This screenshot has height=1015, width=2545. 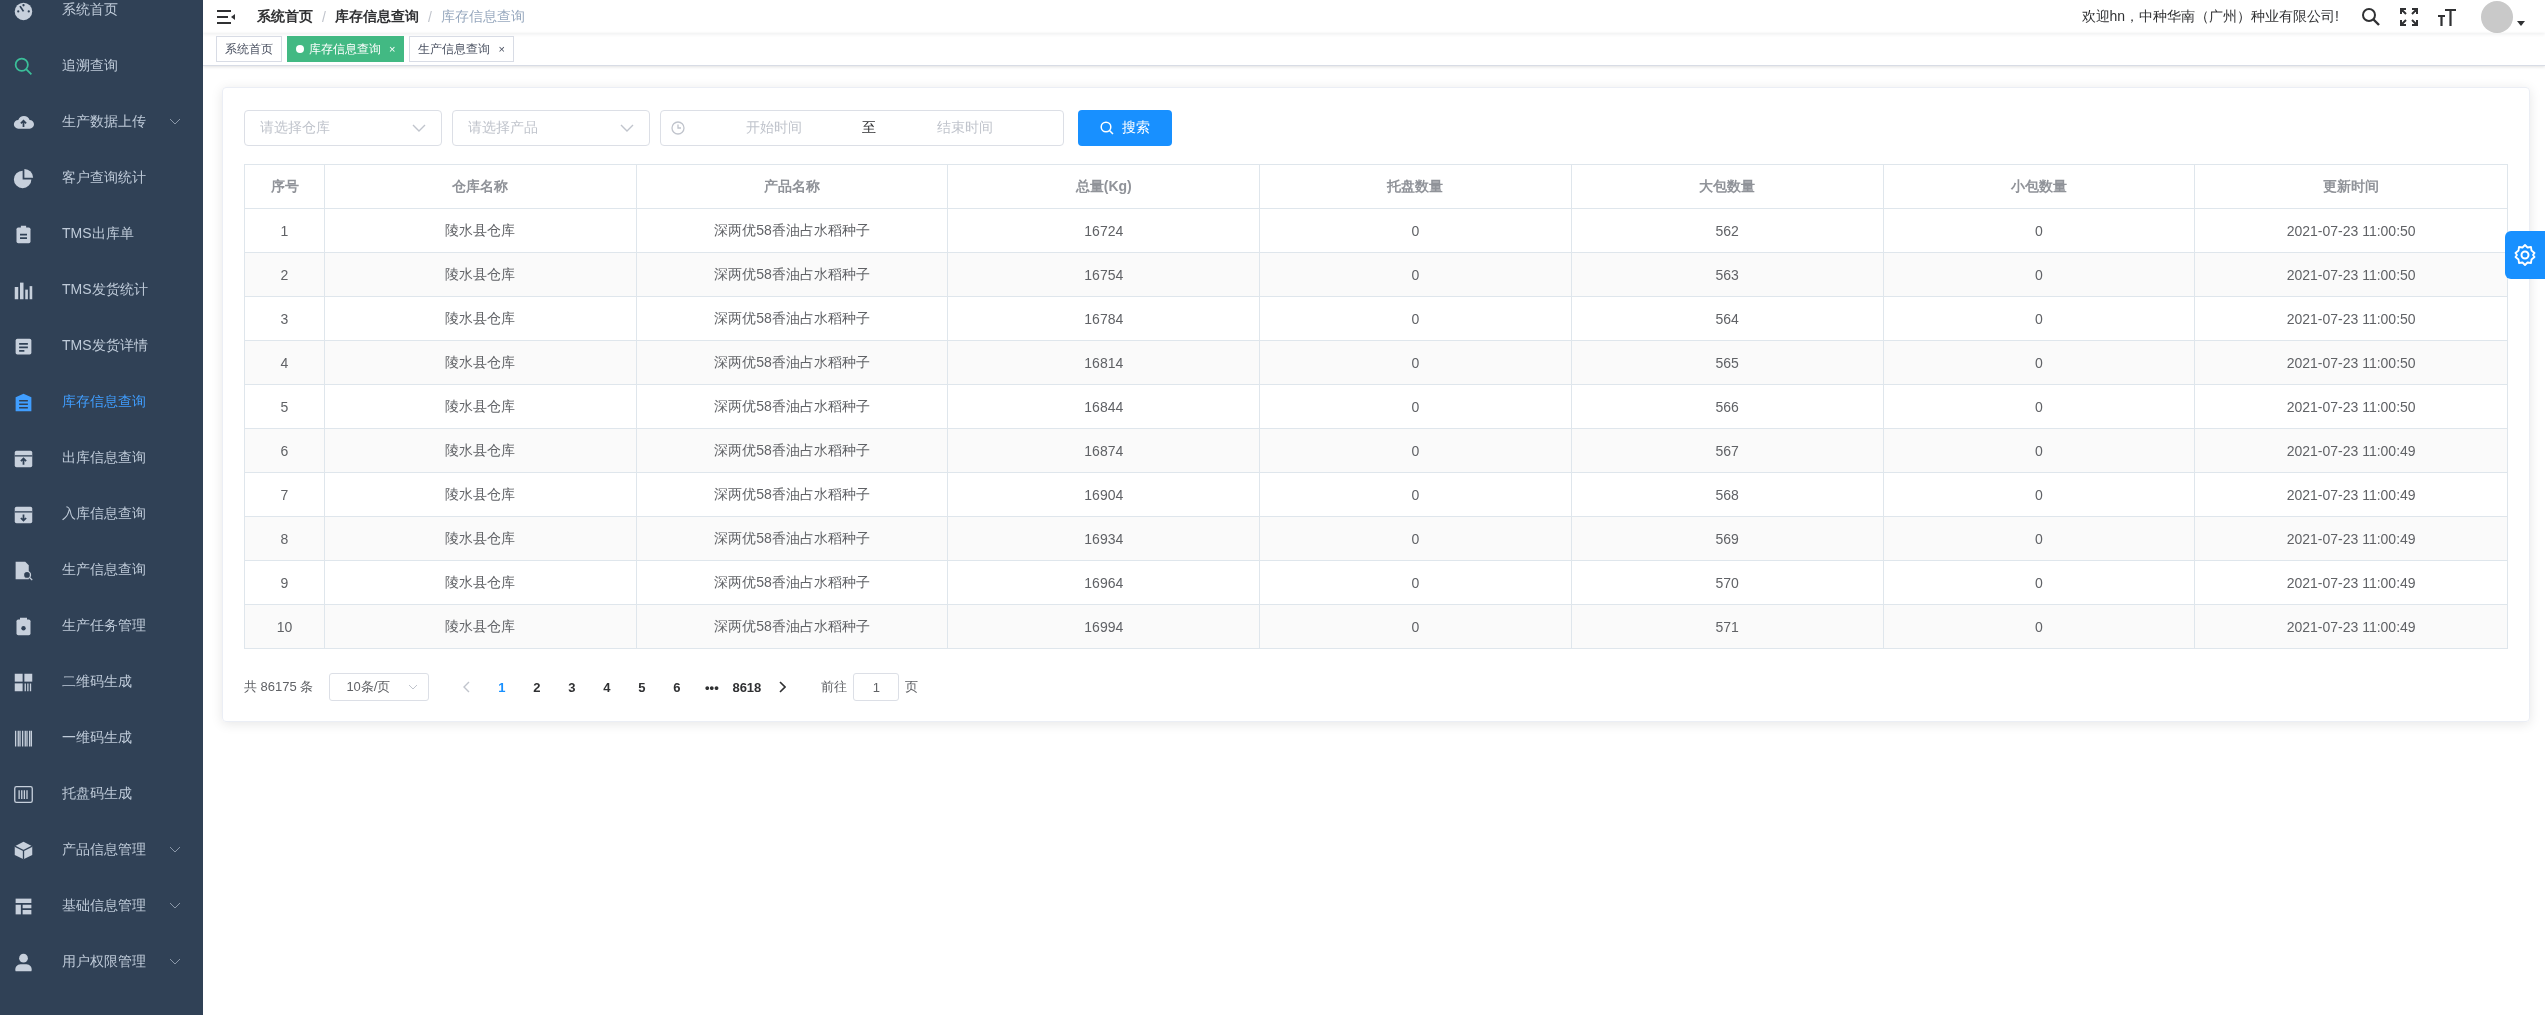 What do you see at coordinates (537, 687) in the screenshot?
I see `page-number: 2` at bounding box center [537, 687].